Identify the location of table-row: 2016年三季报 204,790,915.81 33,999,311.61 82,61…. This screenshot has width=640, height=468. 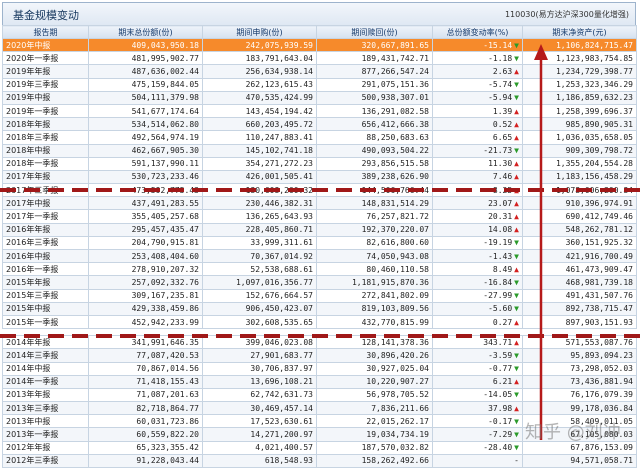
(319, 243).